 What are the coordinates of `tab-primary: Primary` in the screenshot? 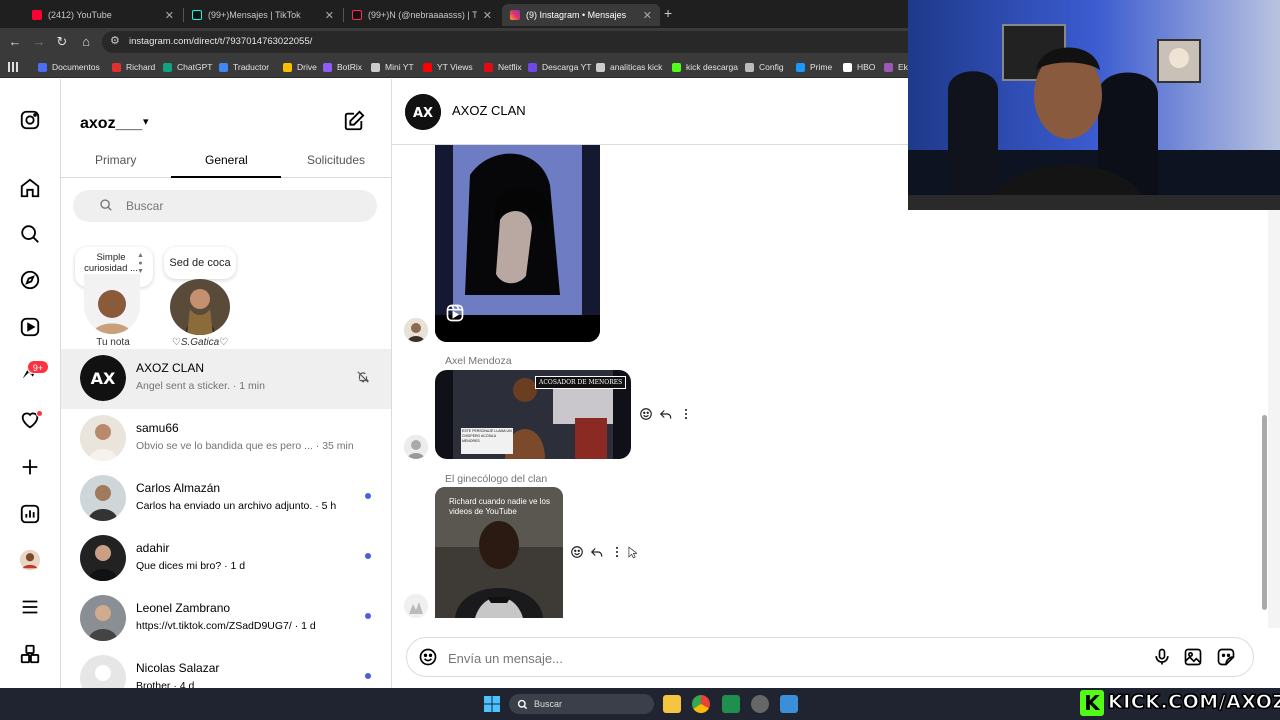 It's located at (115, 160).